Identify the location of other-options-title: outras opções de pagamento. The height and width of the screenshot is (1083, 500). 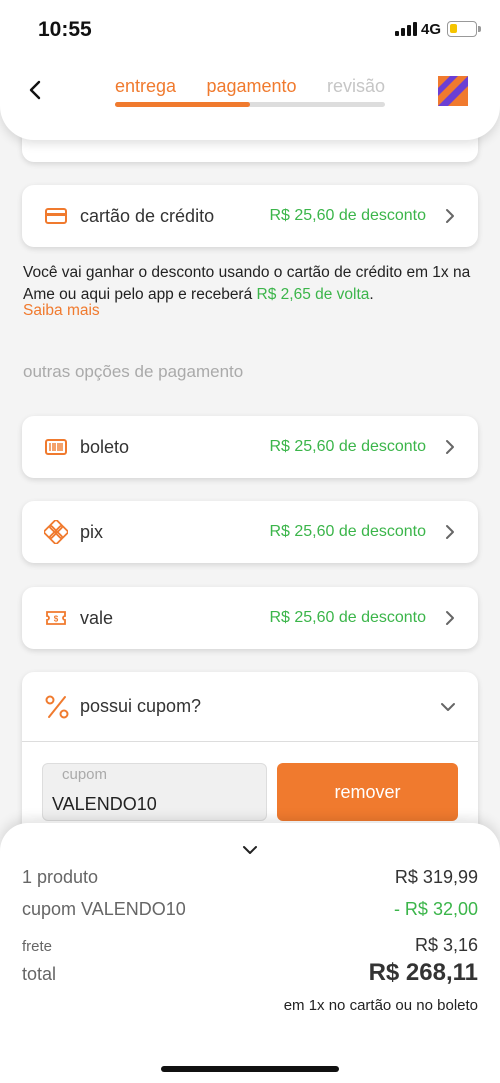
(133, 371).